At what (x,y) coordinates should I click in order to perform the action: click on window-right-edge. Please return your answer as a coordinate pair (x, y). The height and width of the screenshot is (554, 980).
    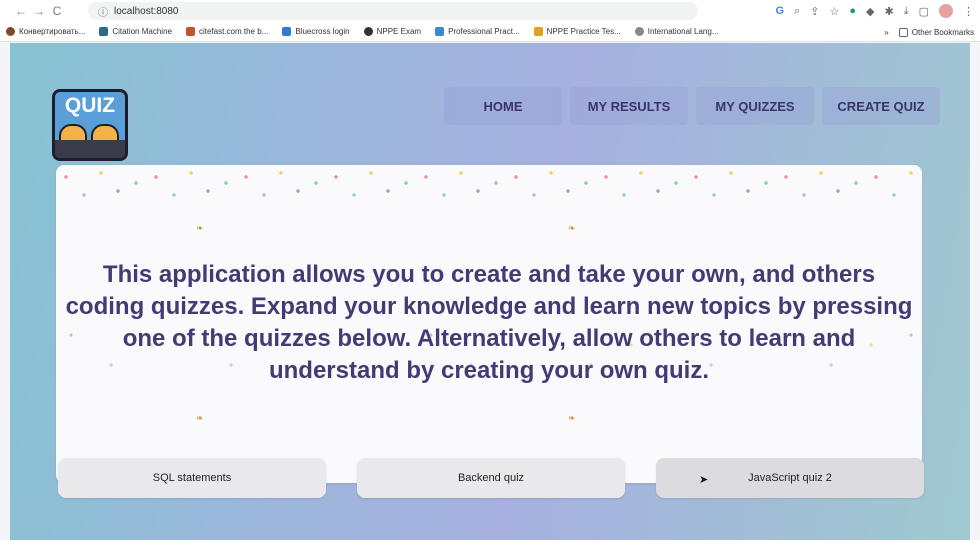
    Looking at the image, I should click on (975, 291).